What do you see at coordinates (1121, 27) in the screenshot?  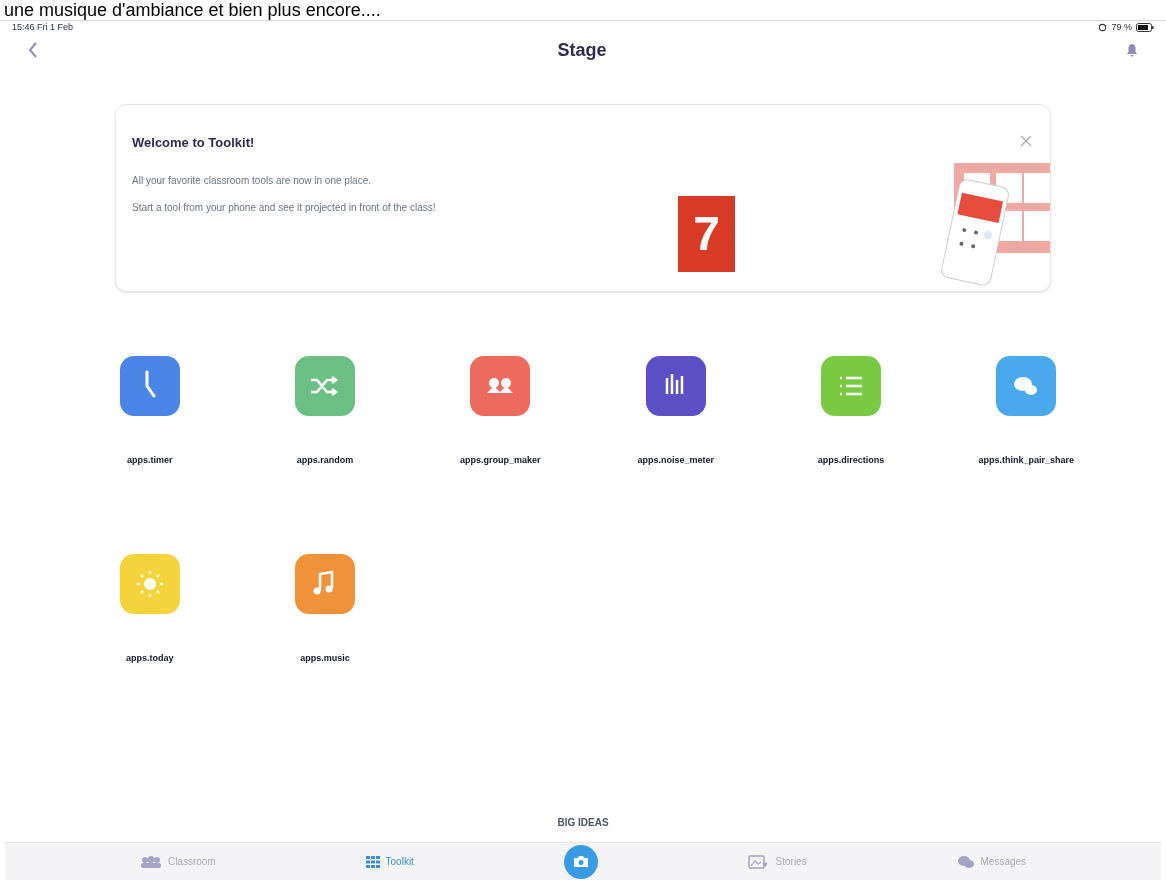 I see `battery-percent: 79 %` at bounding box center [1121, 27].